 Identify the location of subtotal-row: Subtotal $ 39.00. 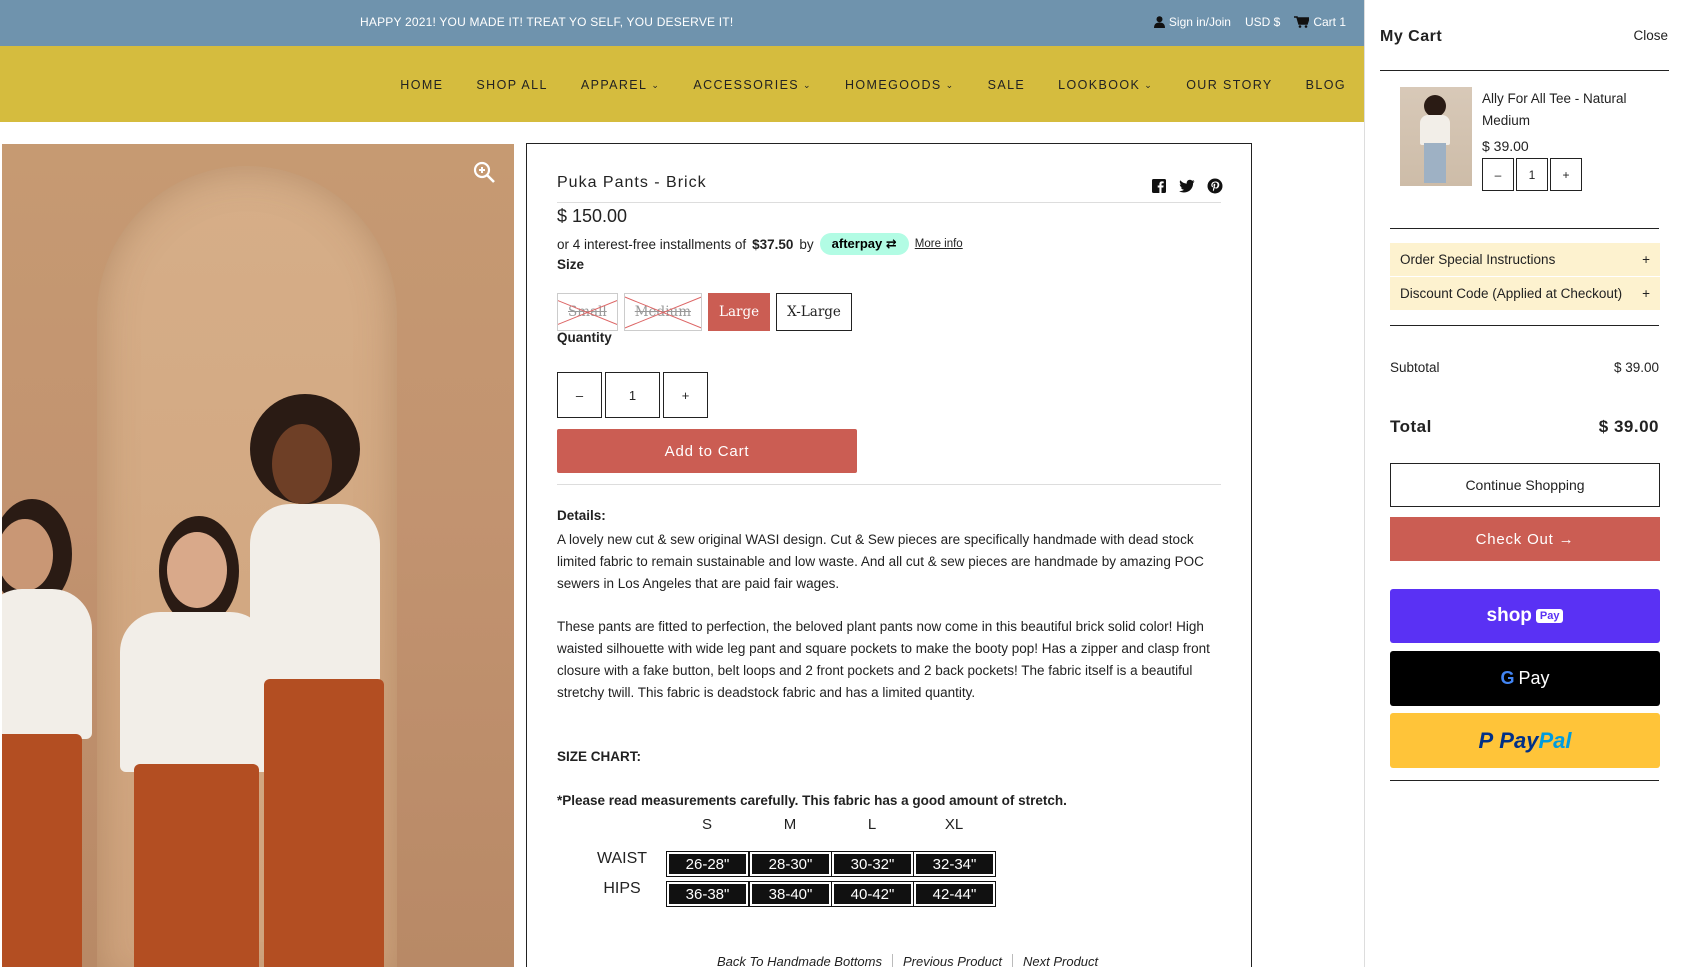
(1524, 367).